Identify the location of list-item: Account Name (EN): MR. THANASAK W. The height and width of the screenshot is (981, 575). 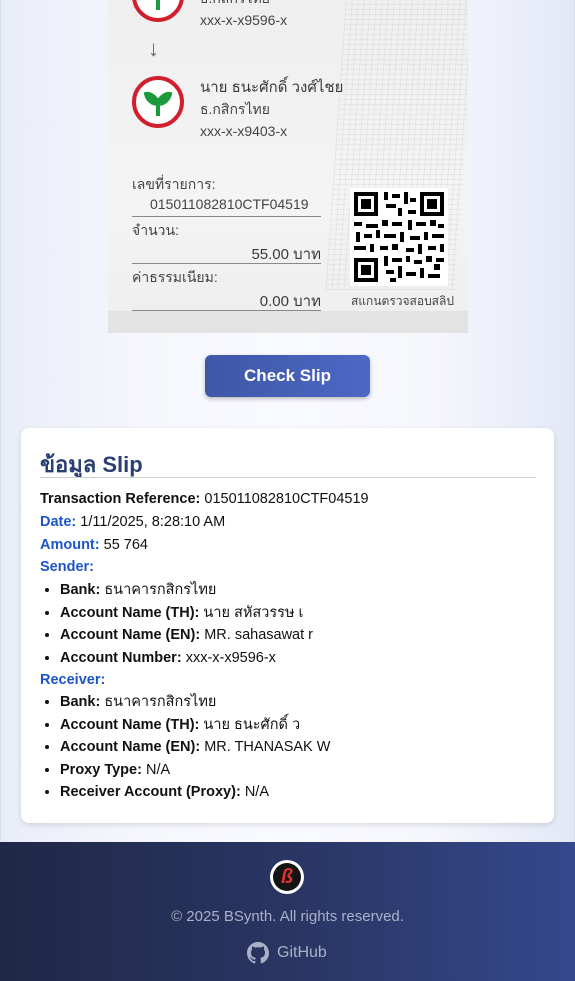
(195, 747).